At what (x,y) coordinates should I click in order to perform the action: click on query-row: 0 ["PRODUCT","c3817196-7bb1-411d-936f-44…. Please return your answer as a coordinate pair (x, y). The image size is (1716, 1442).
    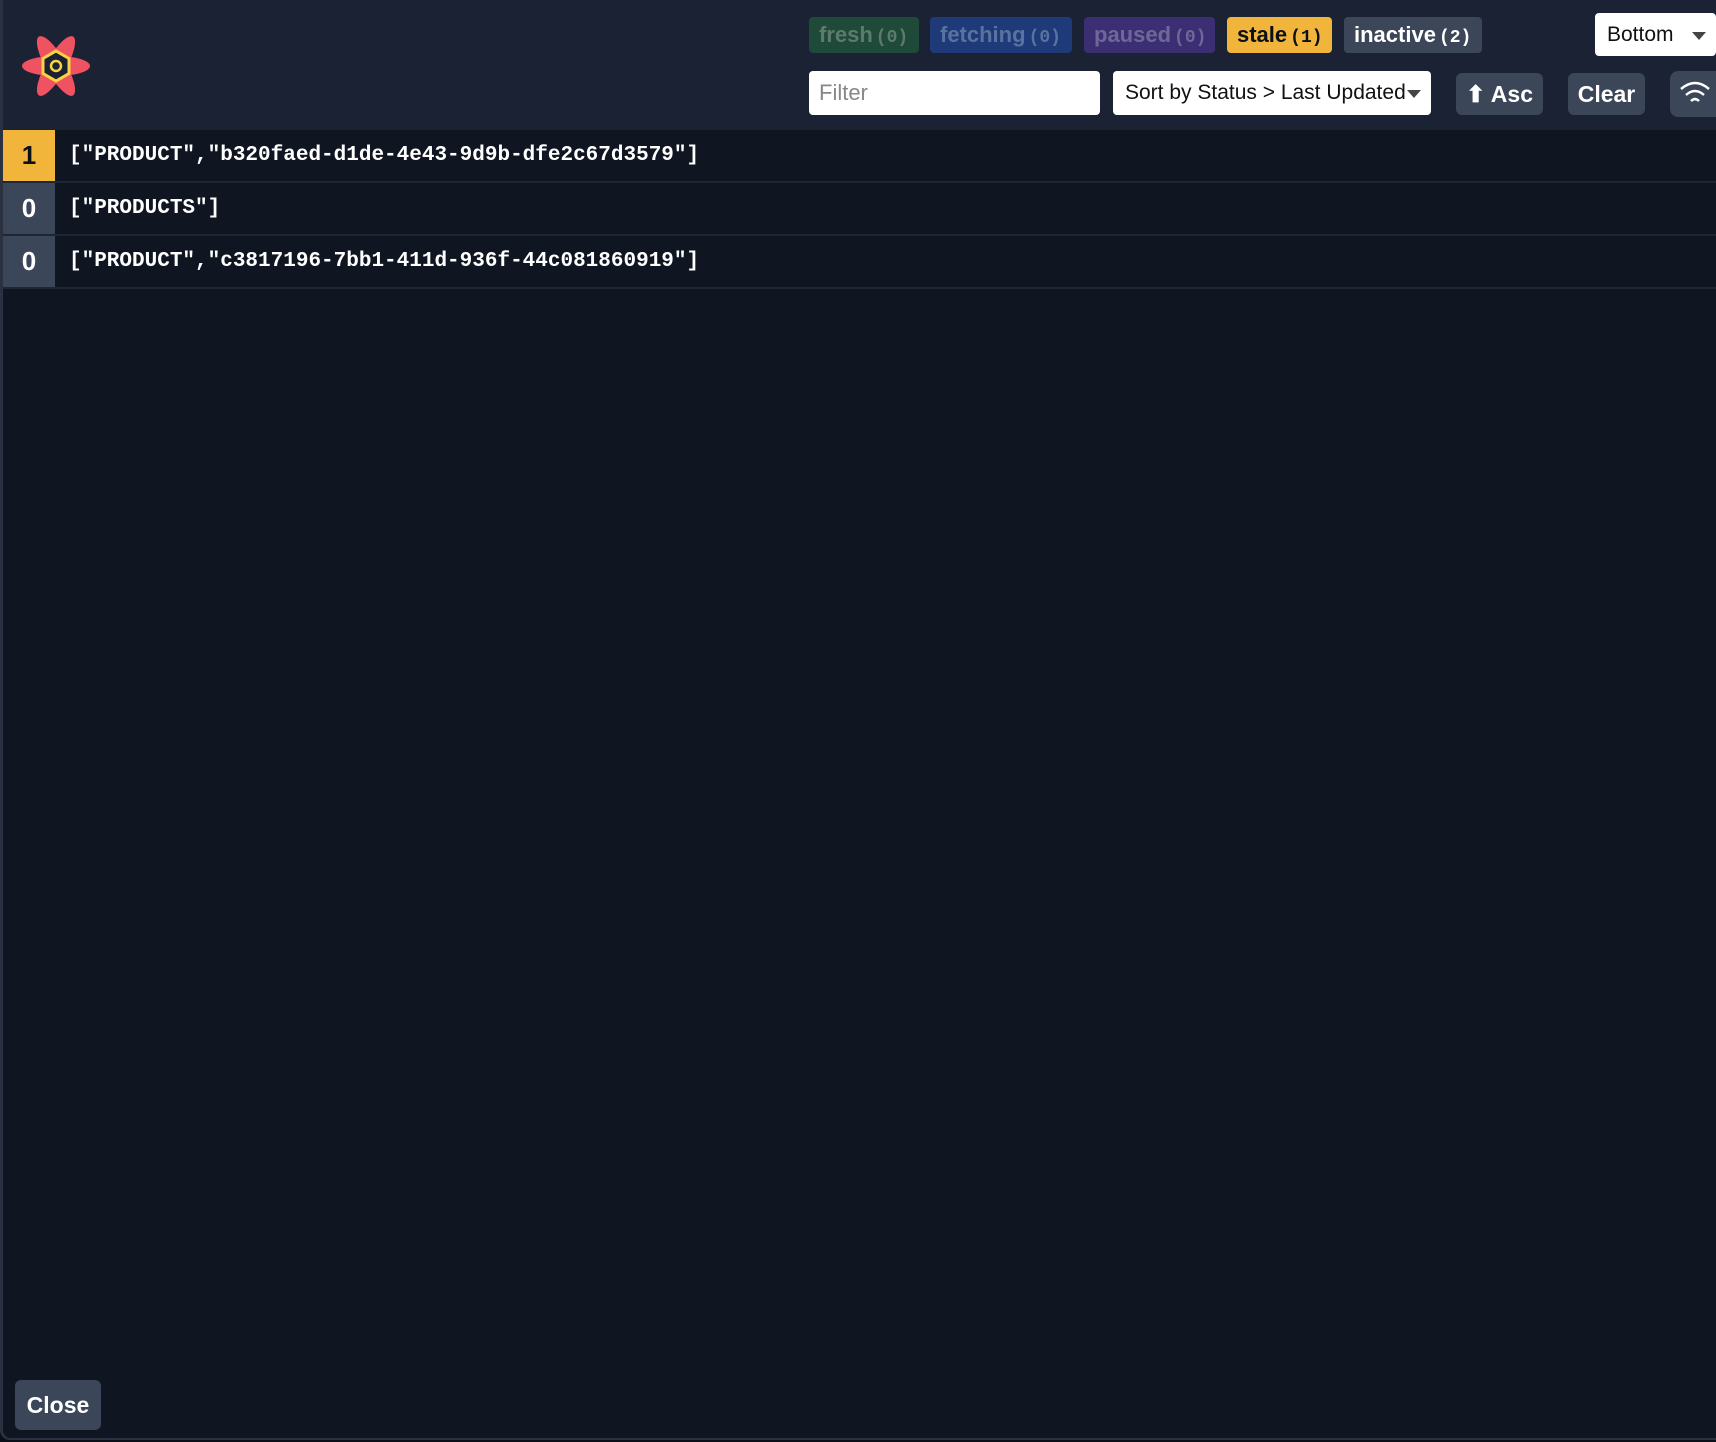
    Looking at the image, I should click on (859, 262).